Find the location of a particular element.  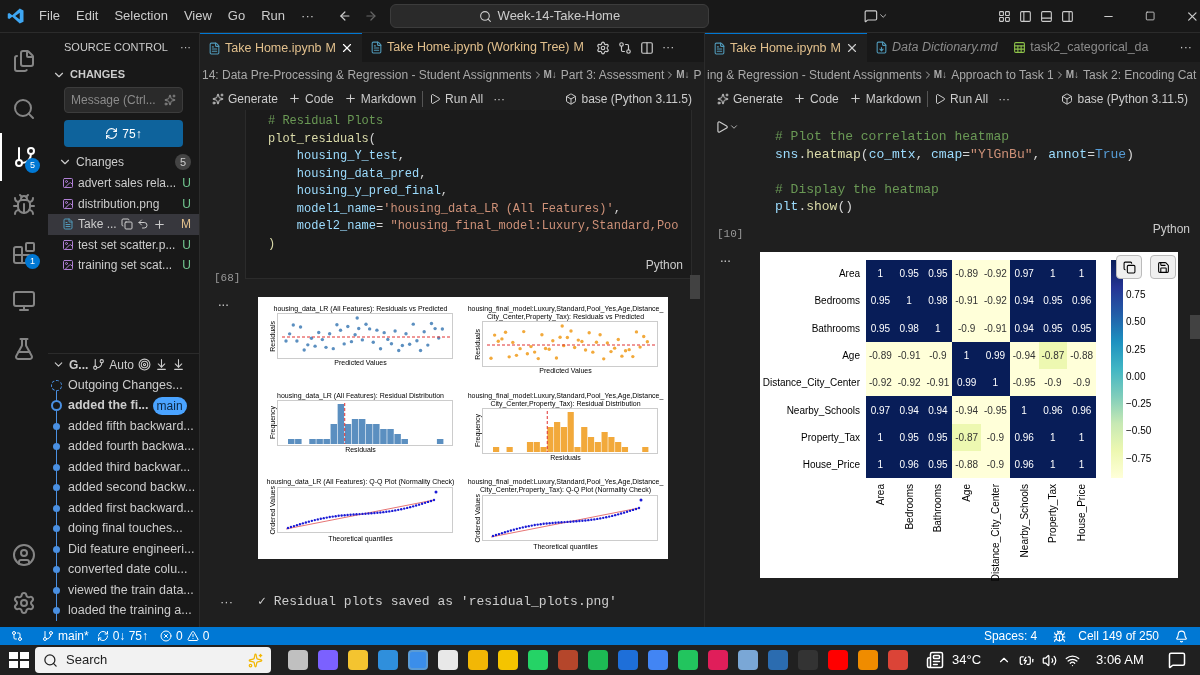

fetch-icon is located at coordinates (162, 364).